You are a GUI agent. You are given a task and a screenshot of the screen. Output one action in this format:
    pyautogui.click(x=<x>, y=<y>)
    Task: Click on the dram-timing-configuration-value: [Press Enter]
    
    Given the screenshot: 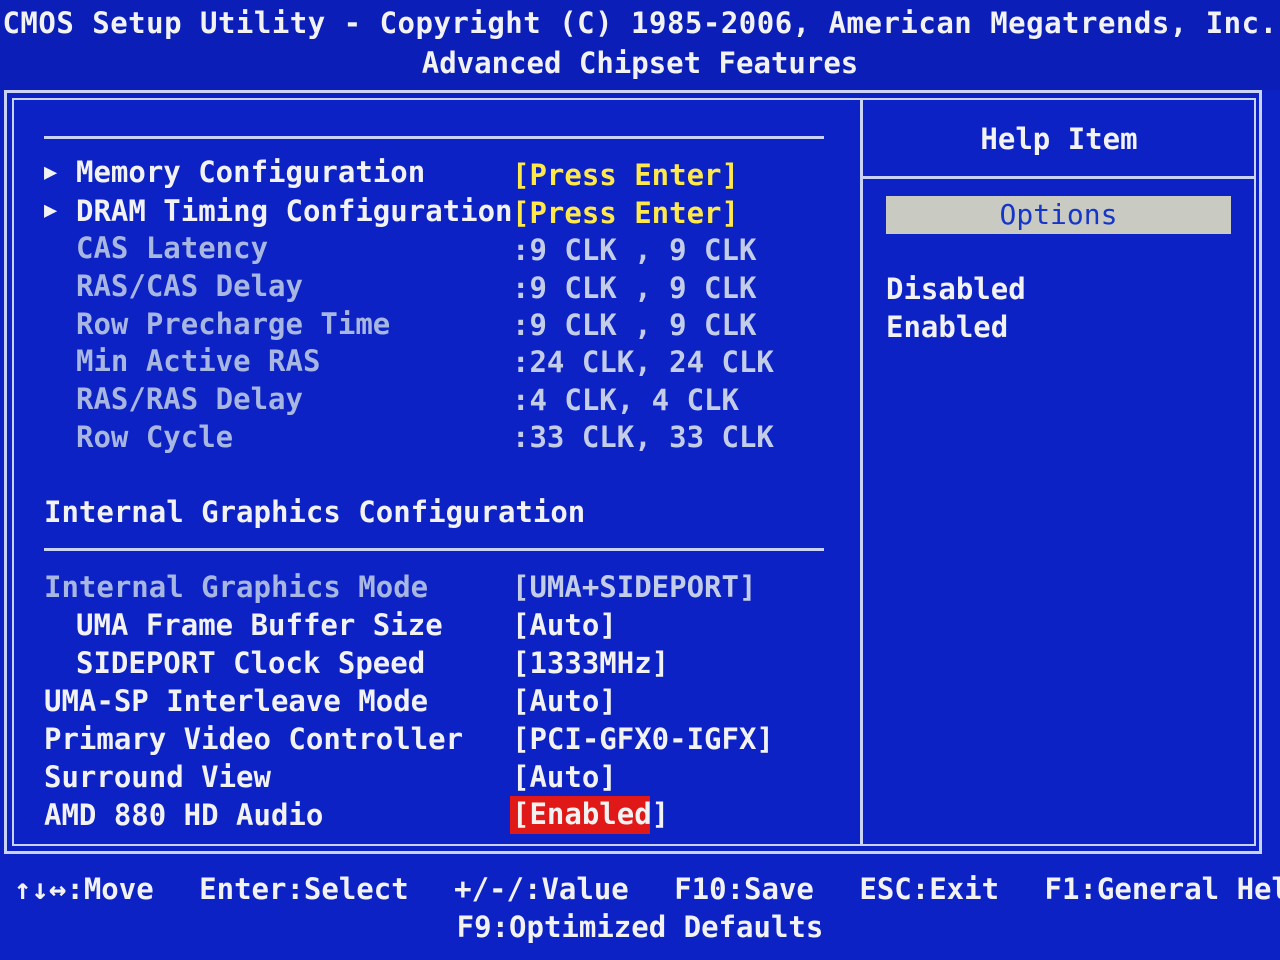 What is the action you would take?
    pyautogui.click(x=625, y=213)
    